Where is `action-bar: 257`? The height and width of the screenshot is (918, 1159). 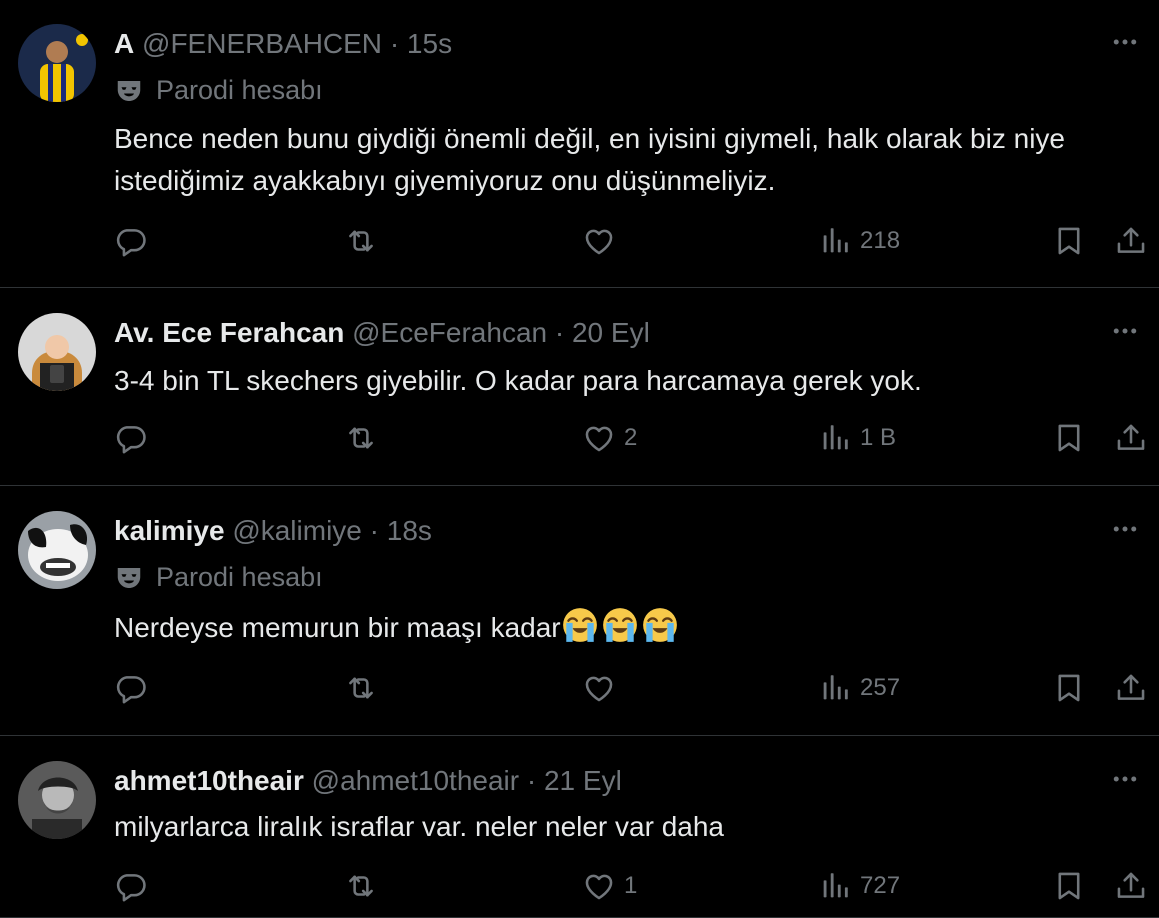 action-bar: 257 is located at coordinates (636, 691).